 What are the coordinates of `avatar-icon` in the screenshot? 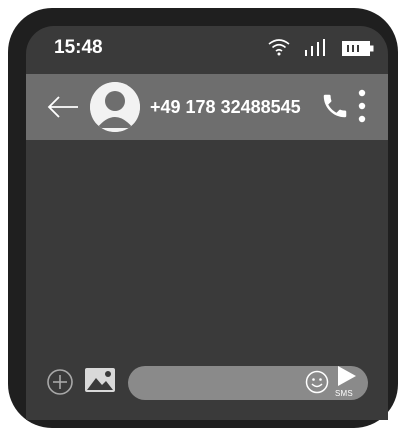 It's located at (115, 107).